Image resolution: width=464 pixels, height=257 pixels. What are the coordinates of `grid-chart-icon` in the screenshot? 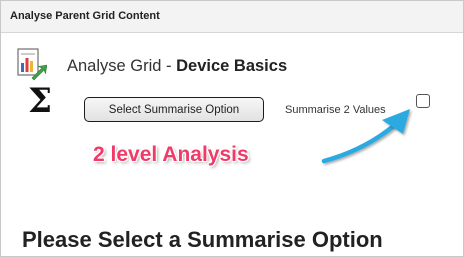 It's located at (32, 64).